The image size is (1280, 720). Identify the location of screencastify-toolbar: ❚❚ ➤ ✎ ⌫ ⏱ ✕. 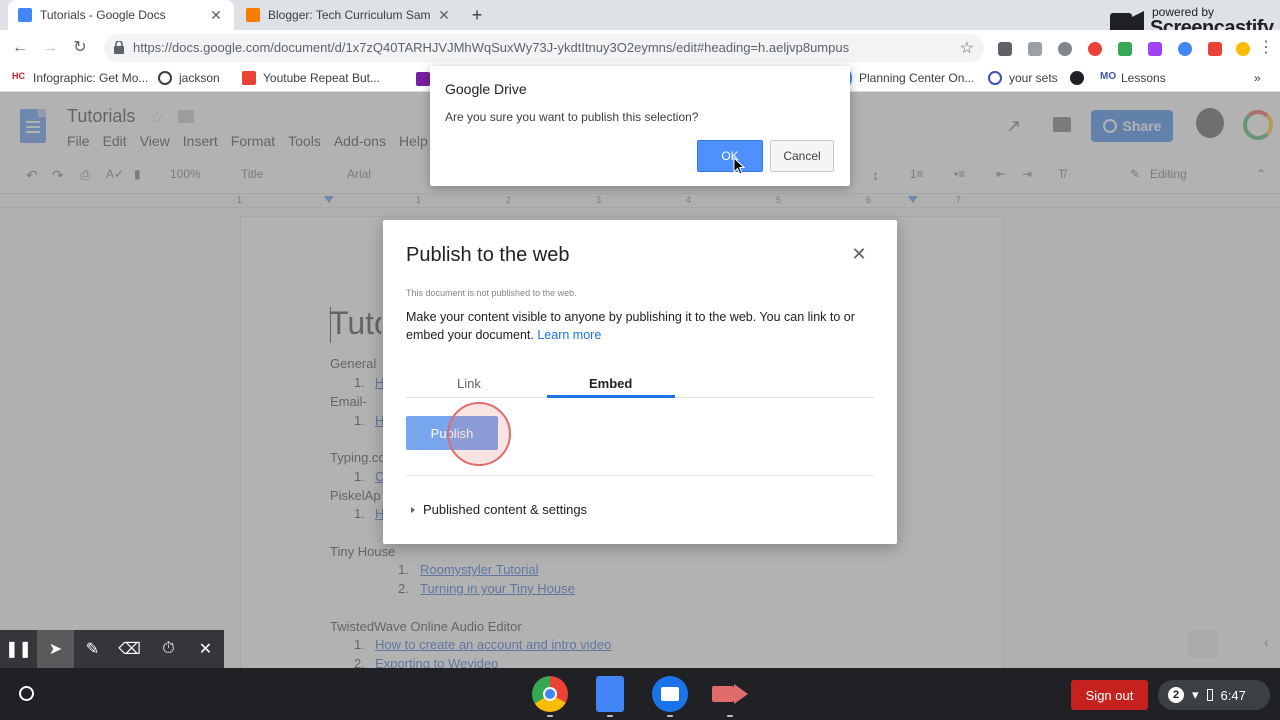
(112, 649).